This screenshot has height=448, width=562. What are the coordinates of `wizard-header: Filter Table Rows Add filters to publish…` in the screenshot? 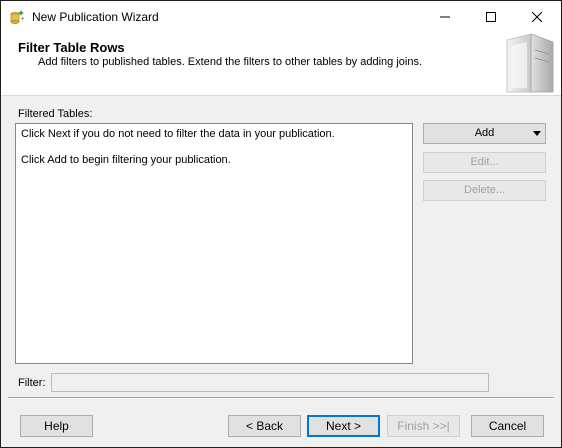 It's located at (281, 64).